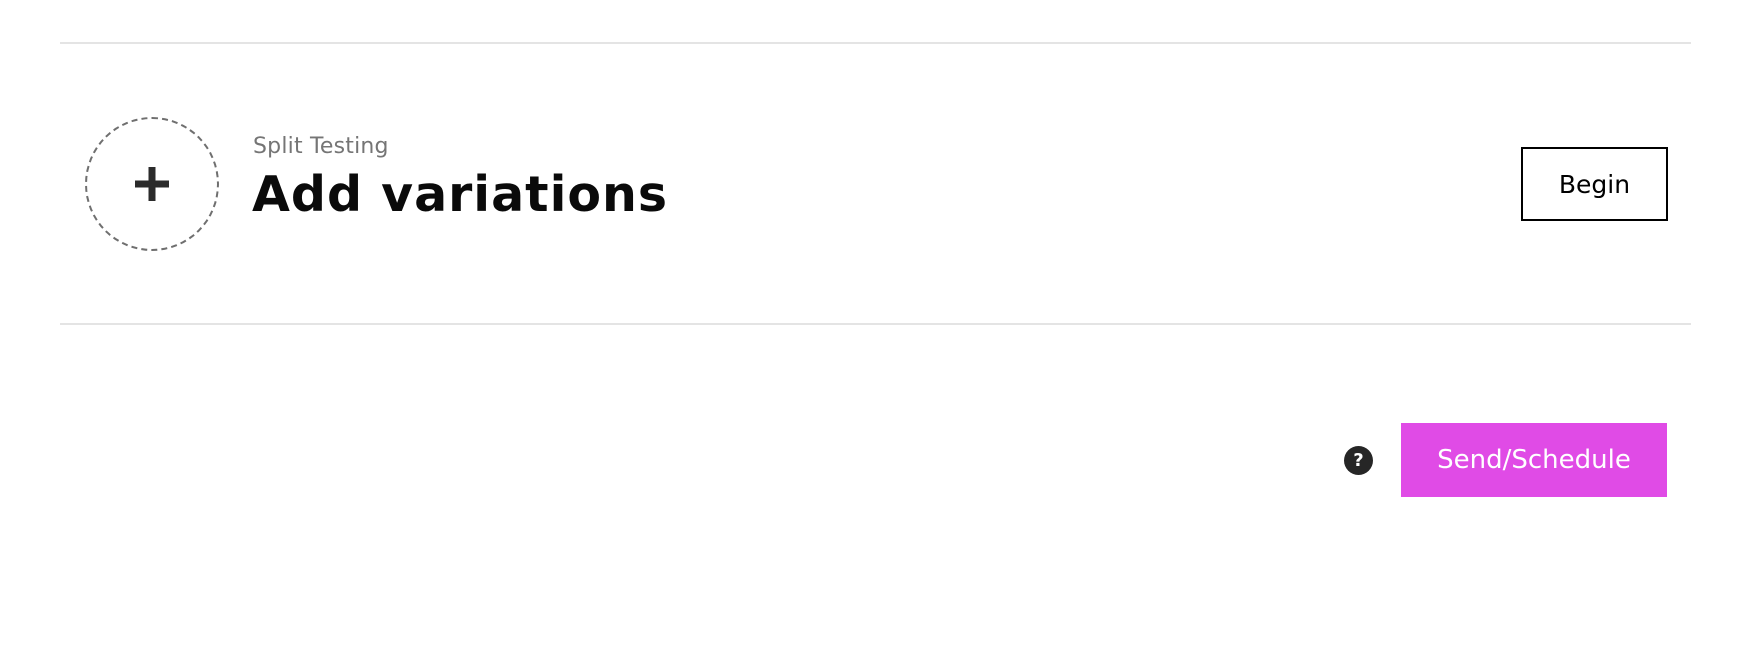  What do you see at coordinates (1594, 184) in the screenshot?
I see `begin-button: Begin` at bounding box center [1594, 184].